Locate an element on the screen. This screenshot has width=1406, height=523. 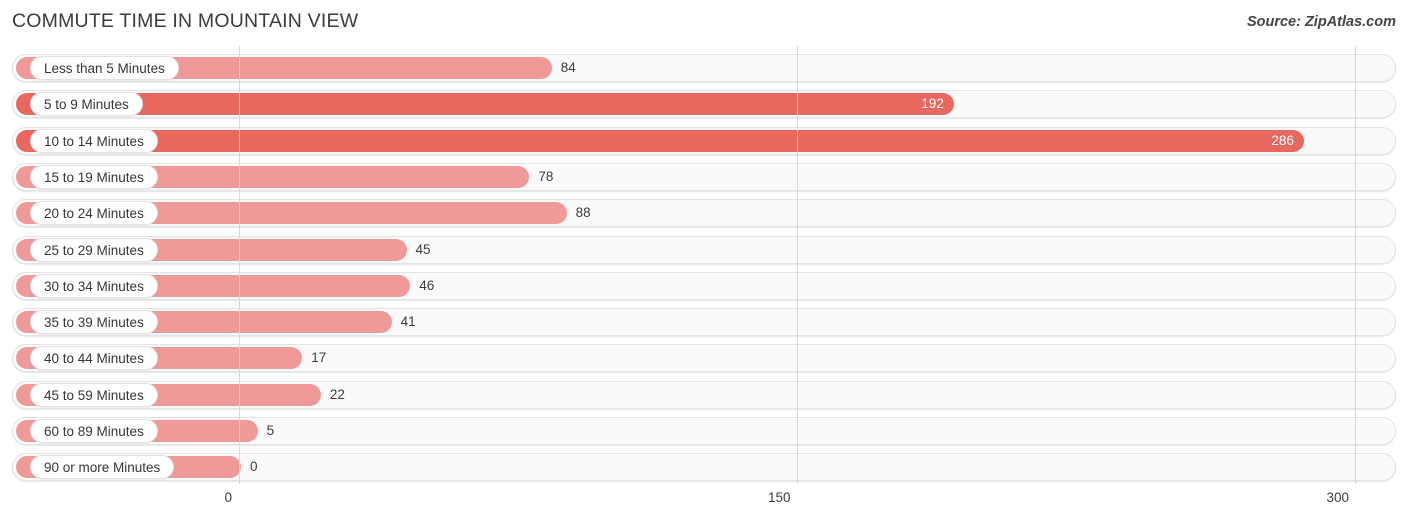
bar-category-label: 10 to 14 Minutes is located at coordinates (94, 140).